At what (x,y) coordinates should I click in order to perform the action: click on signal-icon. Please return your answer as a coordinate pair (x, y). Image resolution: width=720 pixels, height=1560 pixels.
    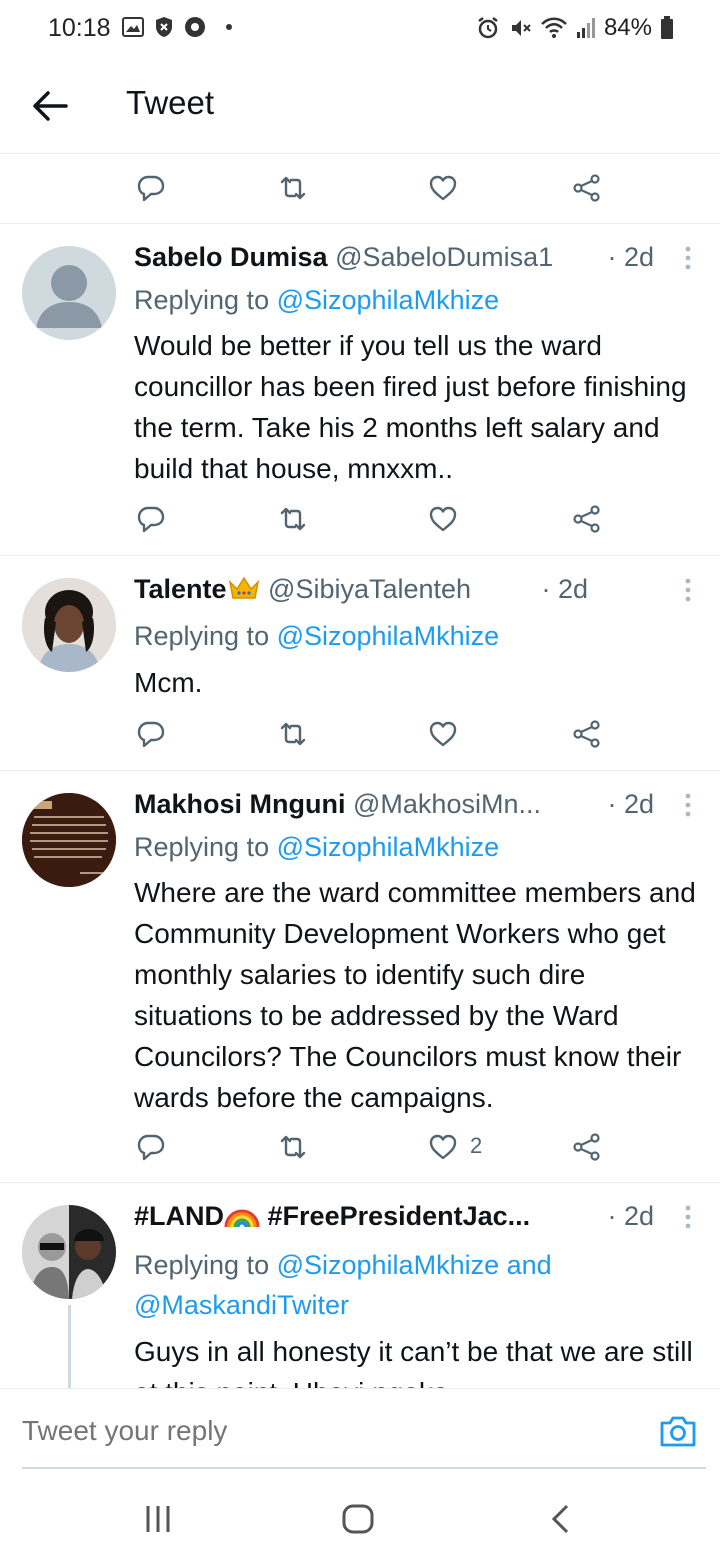
    Looking at the image, I should click on (585, 28).